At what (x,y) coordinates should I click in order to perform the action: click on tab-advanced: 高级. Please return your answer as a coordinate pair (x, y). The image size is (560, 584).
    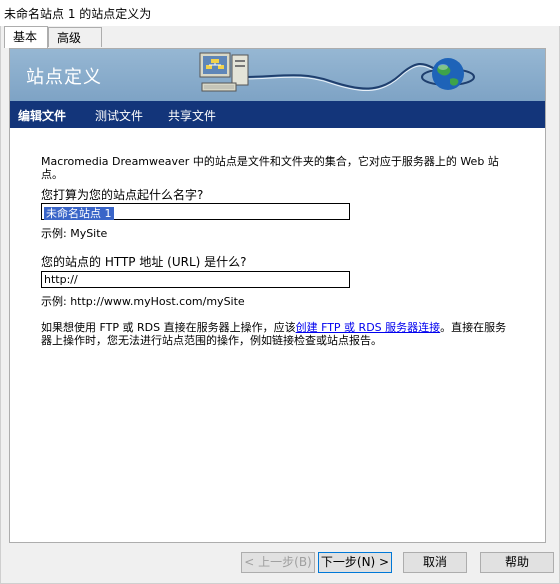
    Looking at the image, I should click on (75, 37).